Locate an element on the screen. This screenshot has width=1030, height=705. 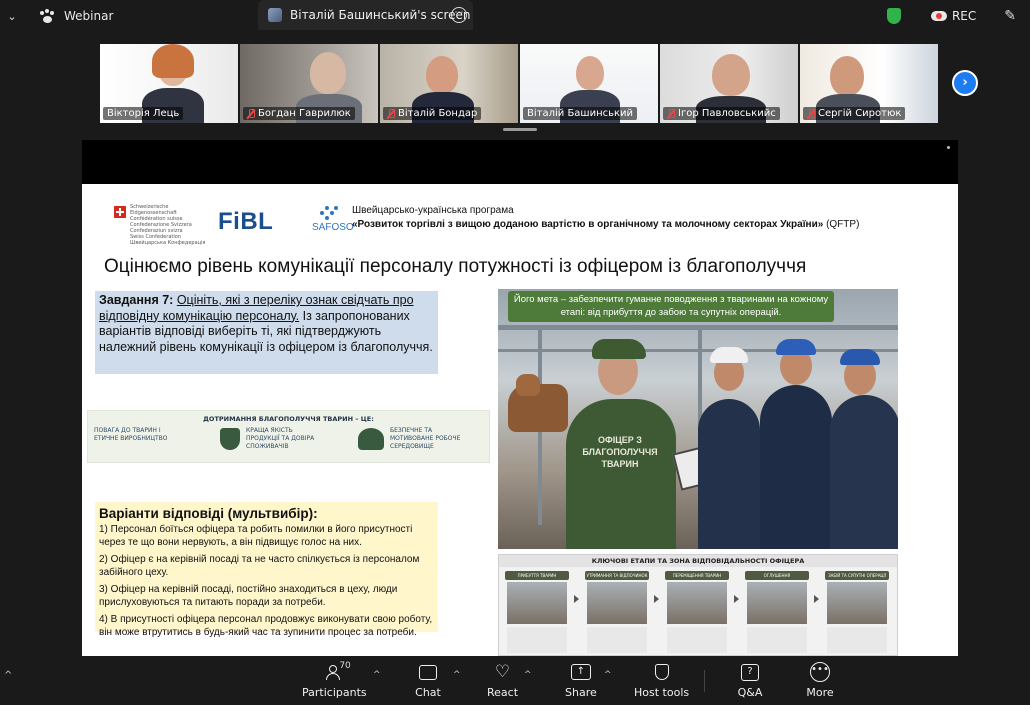
stage-image is located at coordinates (857, 603).